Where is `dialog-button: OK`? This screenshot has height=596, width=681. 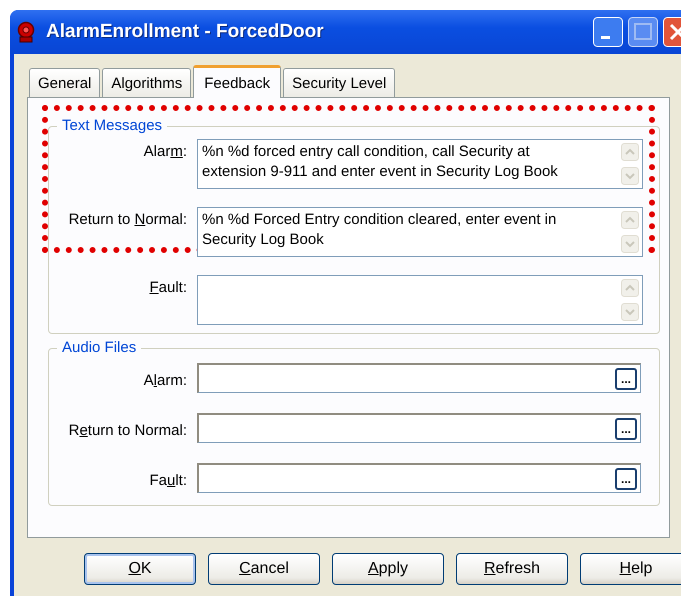 dialog-button: OK is located at coordinates (140, 569).